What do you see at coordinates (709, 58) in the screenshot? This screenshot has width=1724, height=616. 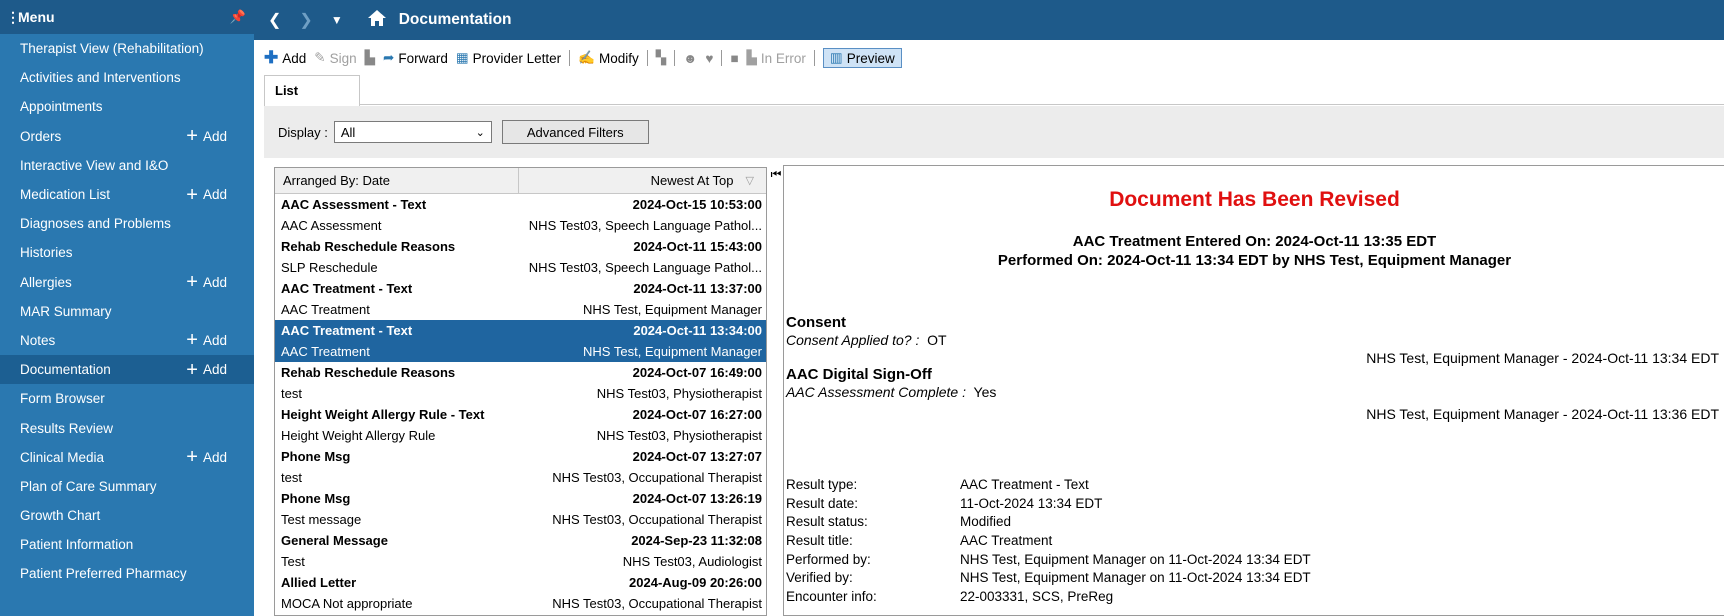 I see `heart-button: ♥` at bounding box center [709, 58].